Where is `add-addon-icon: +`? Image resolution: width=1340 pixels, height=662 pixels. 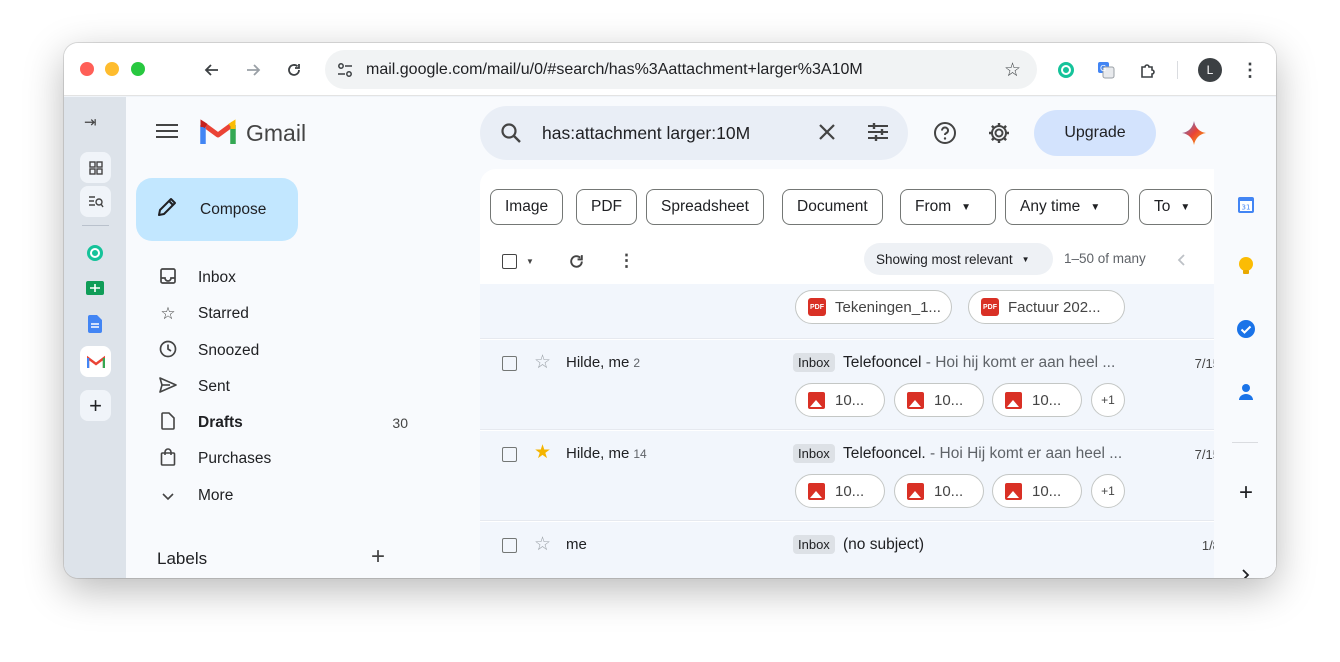 add-addon-icon: + is located at coordinates (1246, 492).